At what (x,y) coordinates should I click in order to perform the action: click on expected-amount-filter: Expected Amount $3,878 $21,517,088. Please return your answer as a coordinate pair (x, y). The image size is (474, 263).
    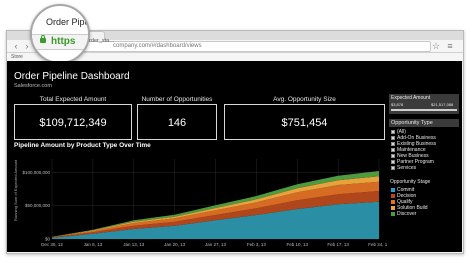
    Looking at the image, I should click on (424, 104).